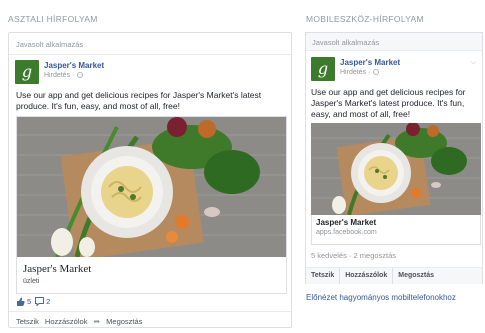 This screenshot has height=333, width=485. What do you see at coordinates (27, 321) in the screenshot?
I see `like-action: Tetszik` at bounding box center [27, 321].